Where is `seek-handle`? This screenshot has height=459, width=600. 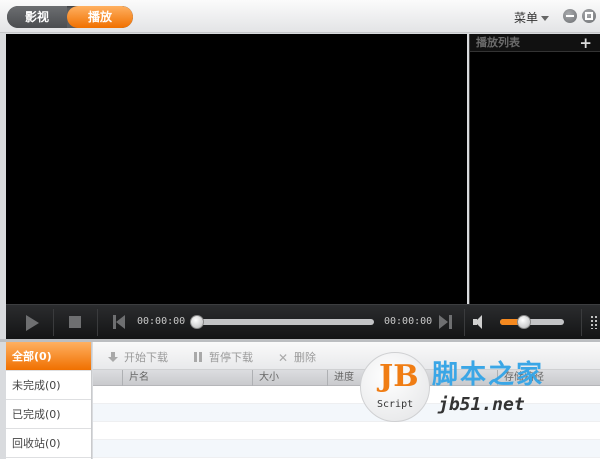
seek-handle is located at coordinates (197, 322).